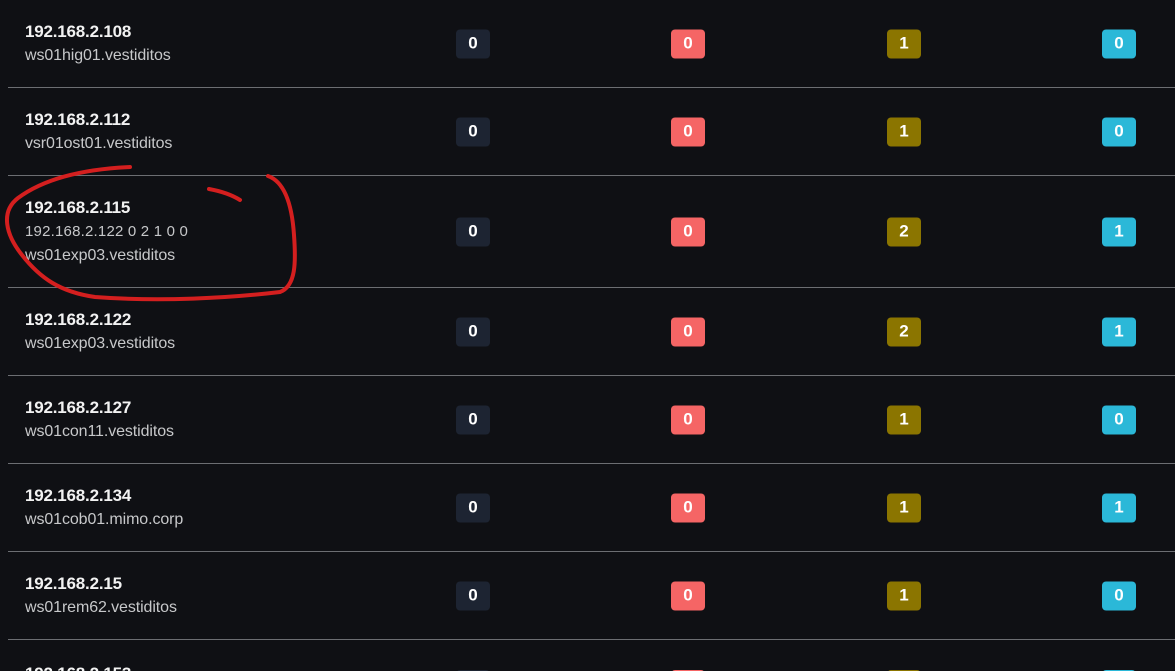 This screenshot has width=1175, height=671. What do you see at coordinates (78, 407) in the screenshot?
I see `host-ip: 192.168.2.127` at bounding box center [78, 407].